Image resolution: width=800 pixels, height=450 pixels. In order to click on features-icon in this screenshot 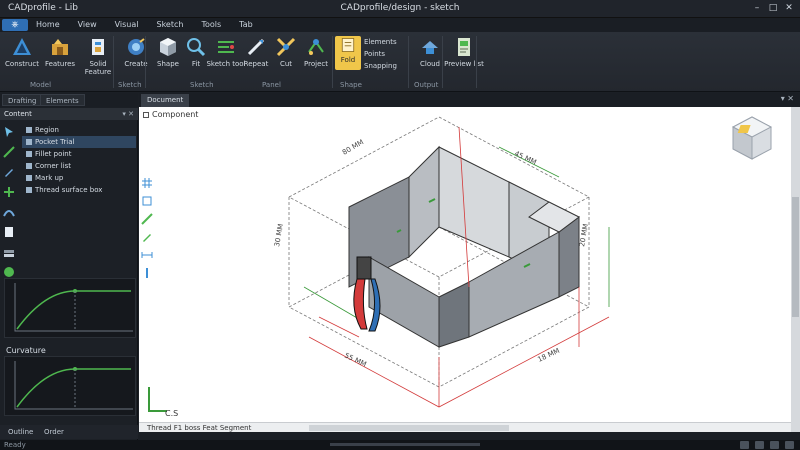, I will do `click(60, 47)`.